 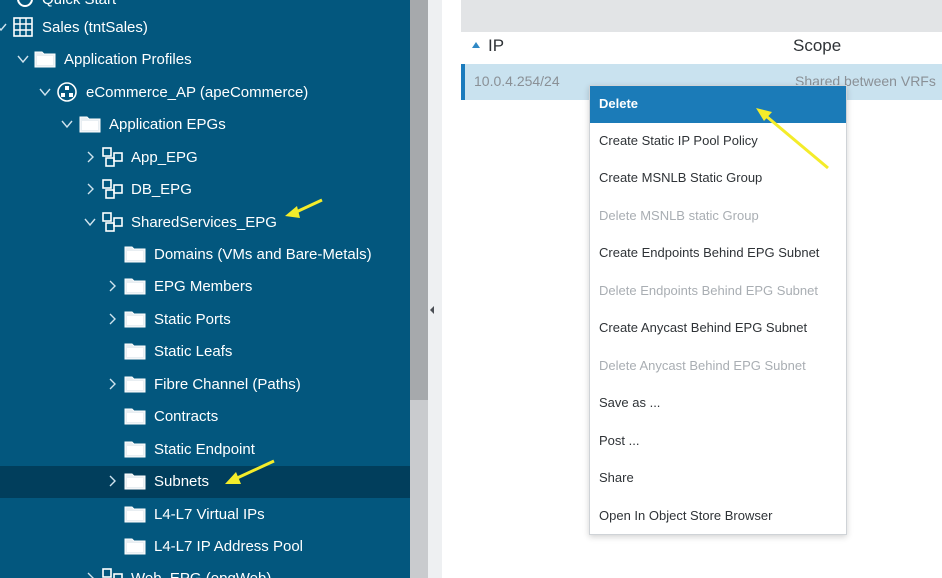 I want to click on tree-item-l4-l7-ip-address-pool: L4-L7 IP Address Pool, so click(x=205, y=547).